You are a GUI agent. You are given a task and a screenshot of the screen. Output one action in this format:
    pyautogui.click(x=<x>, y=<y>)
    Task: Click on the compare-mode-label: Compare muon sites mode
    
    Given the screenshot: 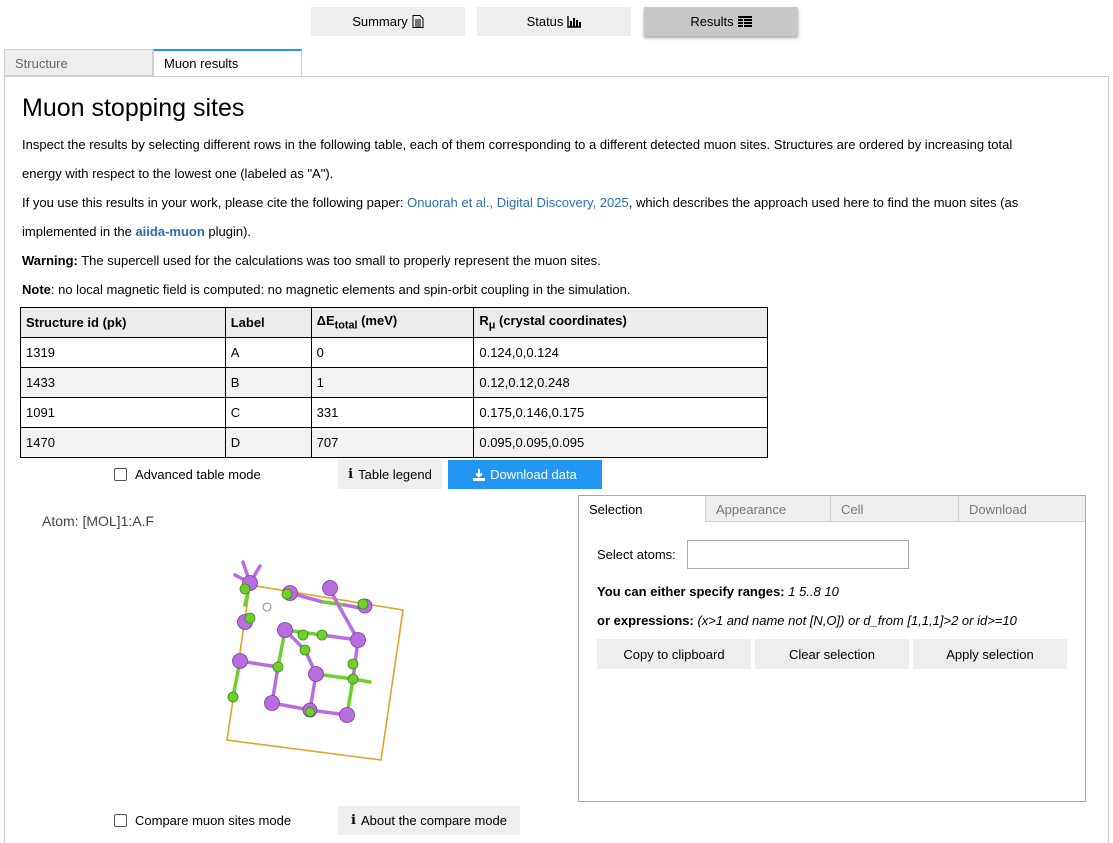 What is the action you would take?
    pyautogui.click(x=213, y=820)
    